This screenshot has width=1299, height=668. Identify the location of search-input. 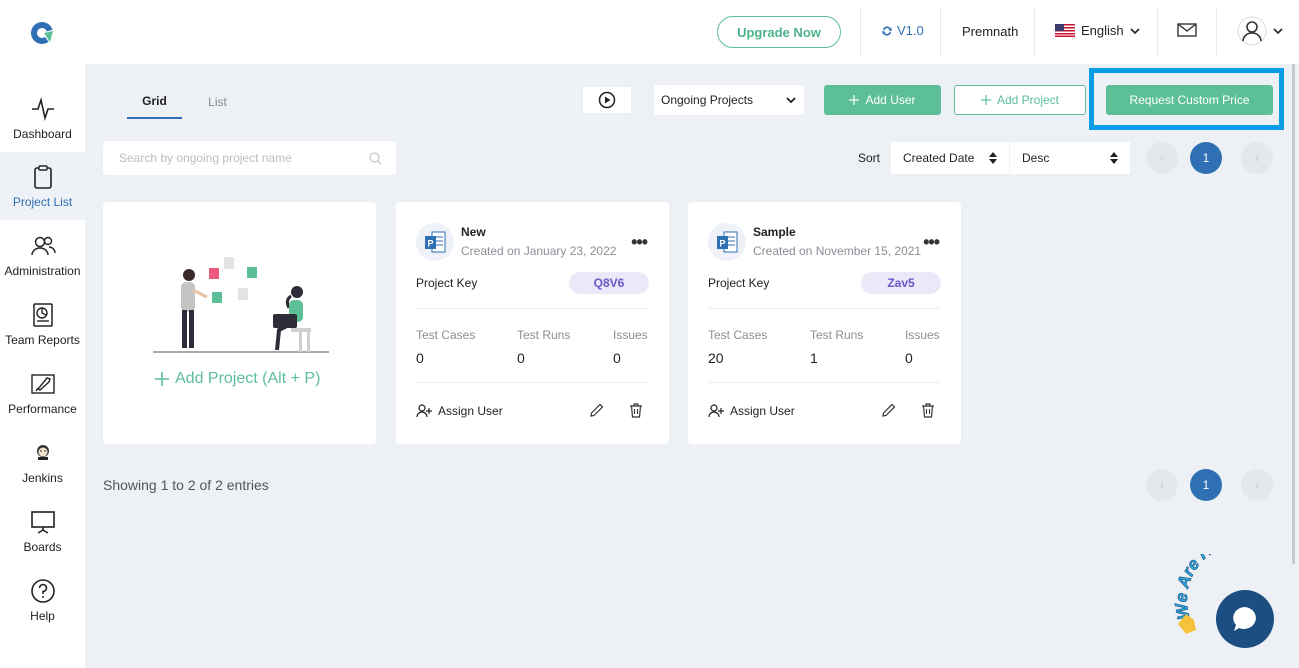
(244, 158).